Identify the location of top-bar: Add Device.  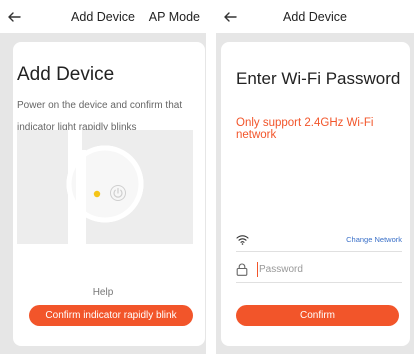
(315, 16).